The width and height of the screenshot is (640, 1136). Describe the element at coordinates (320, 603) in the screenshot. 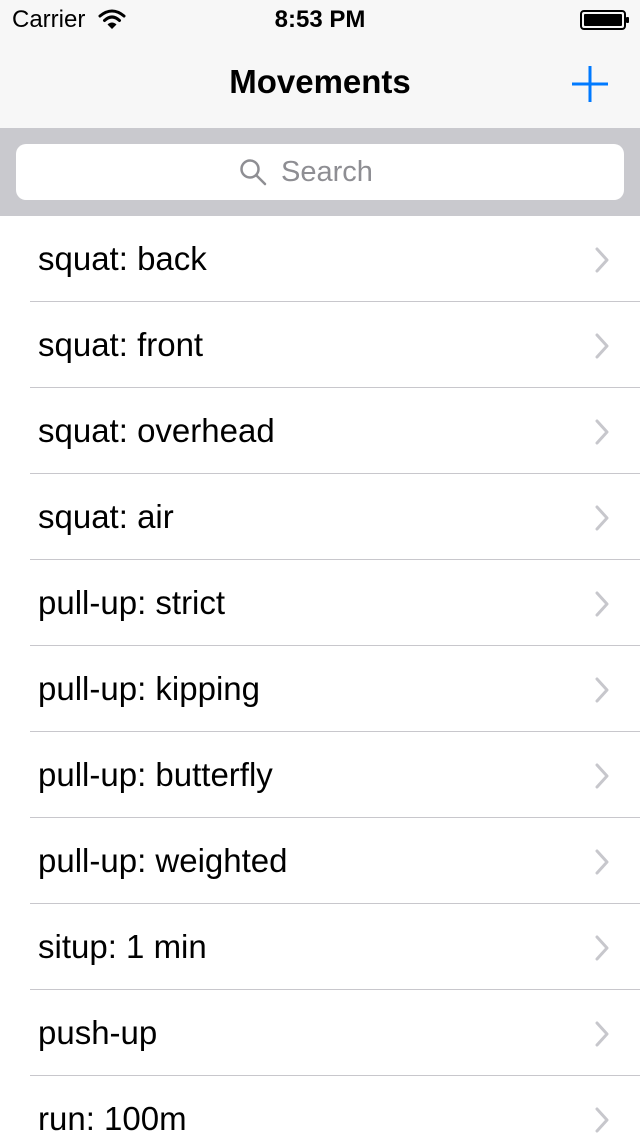

I see `movement-row: pull-up: strict` at that location.